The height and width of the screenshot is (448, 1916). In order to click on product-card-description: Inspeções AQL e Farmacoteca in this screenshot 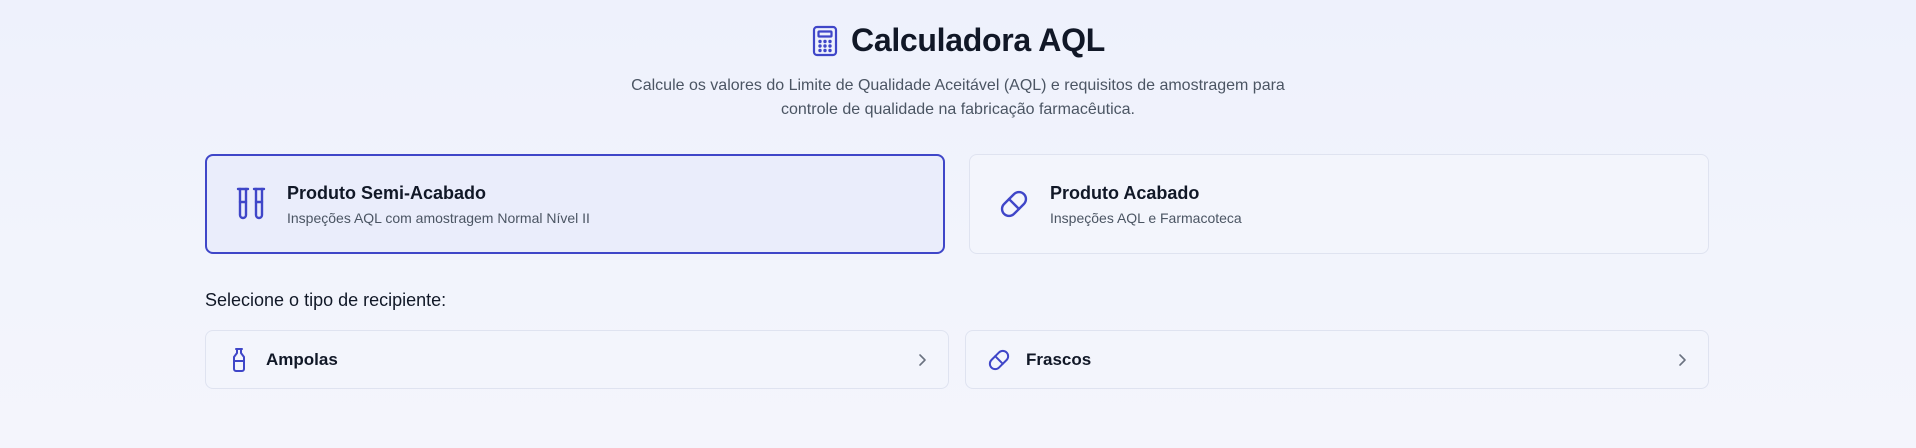, I will do `click(1146, 217)`.